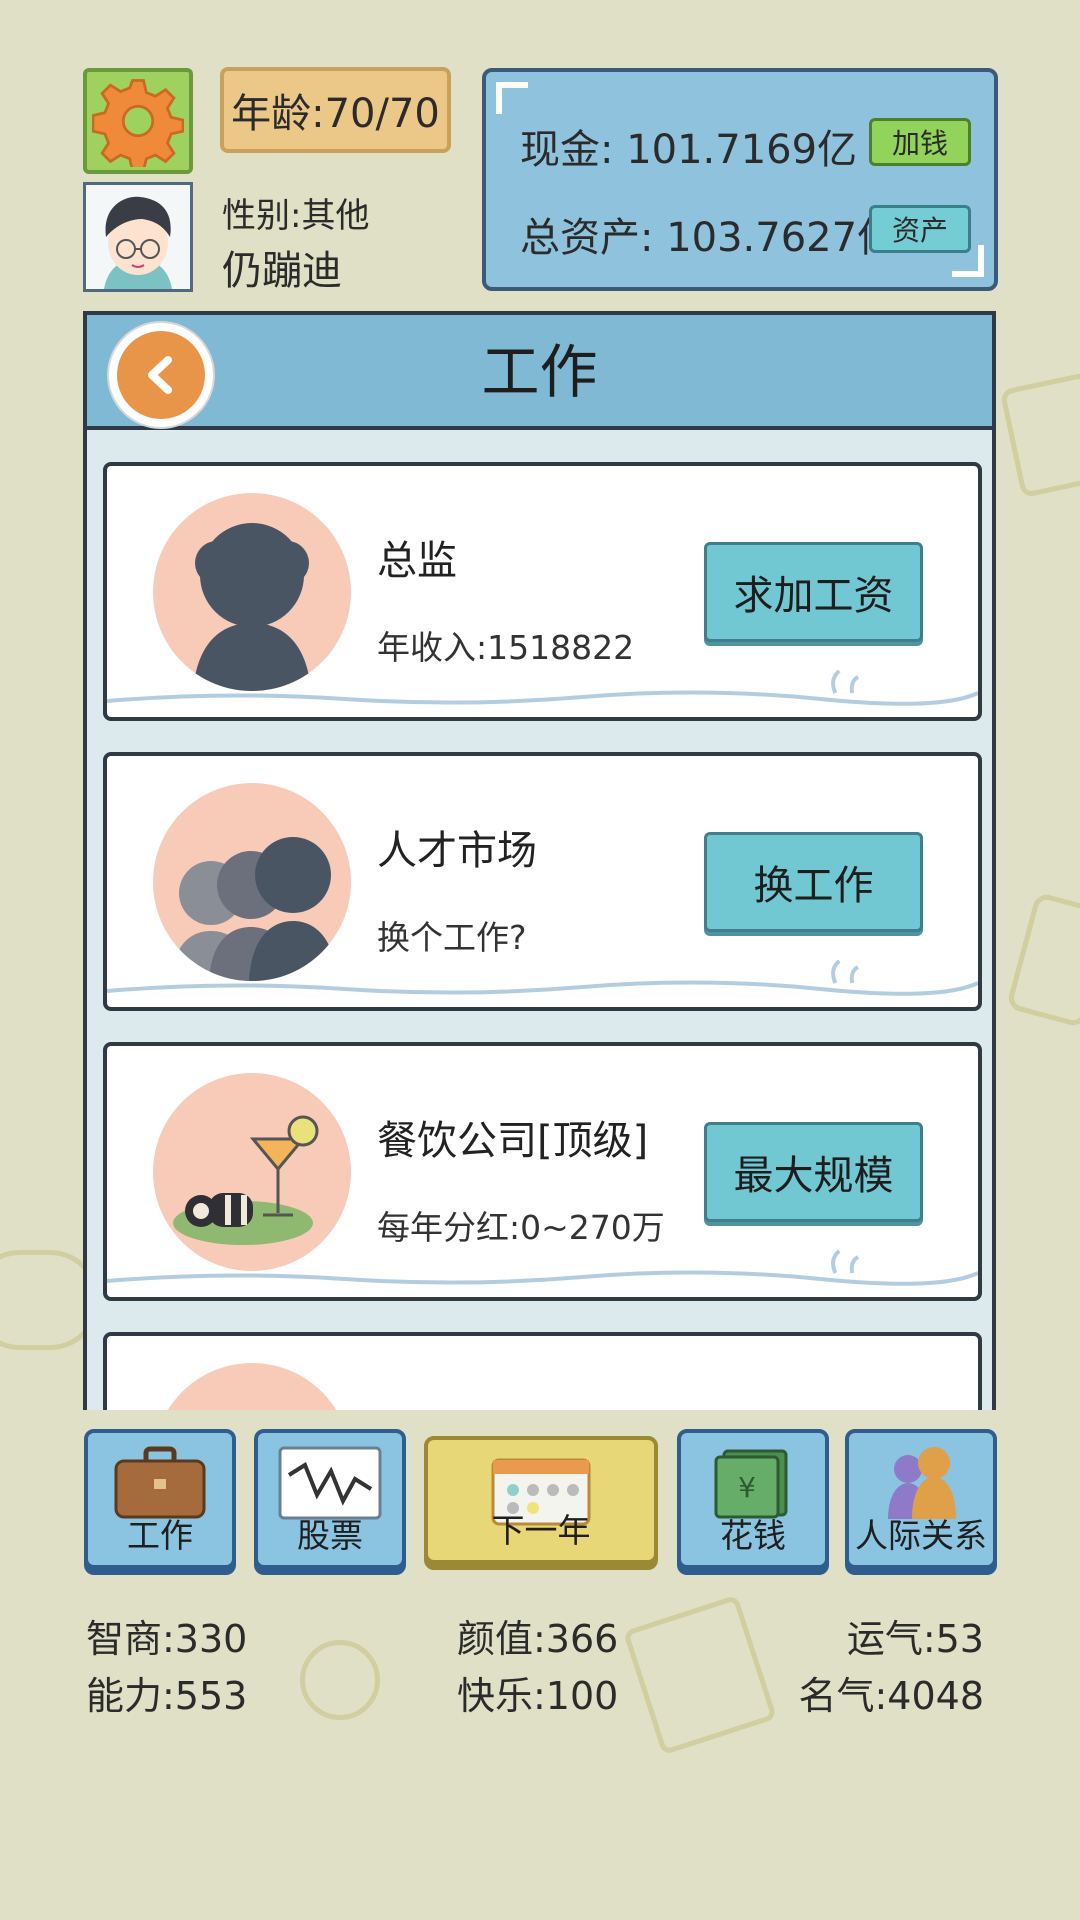 This screenshot has width=1080, height=1920. I want to click on background-doodle-pot, so click(700, 1675).